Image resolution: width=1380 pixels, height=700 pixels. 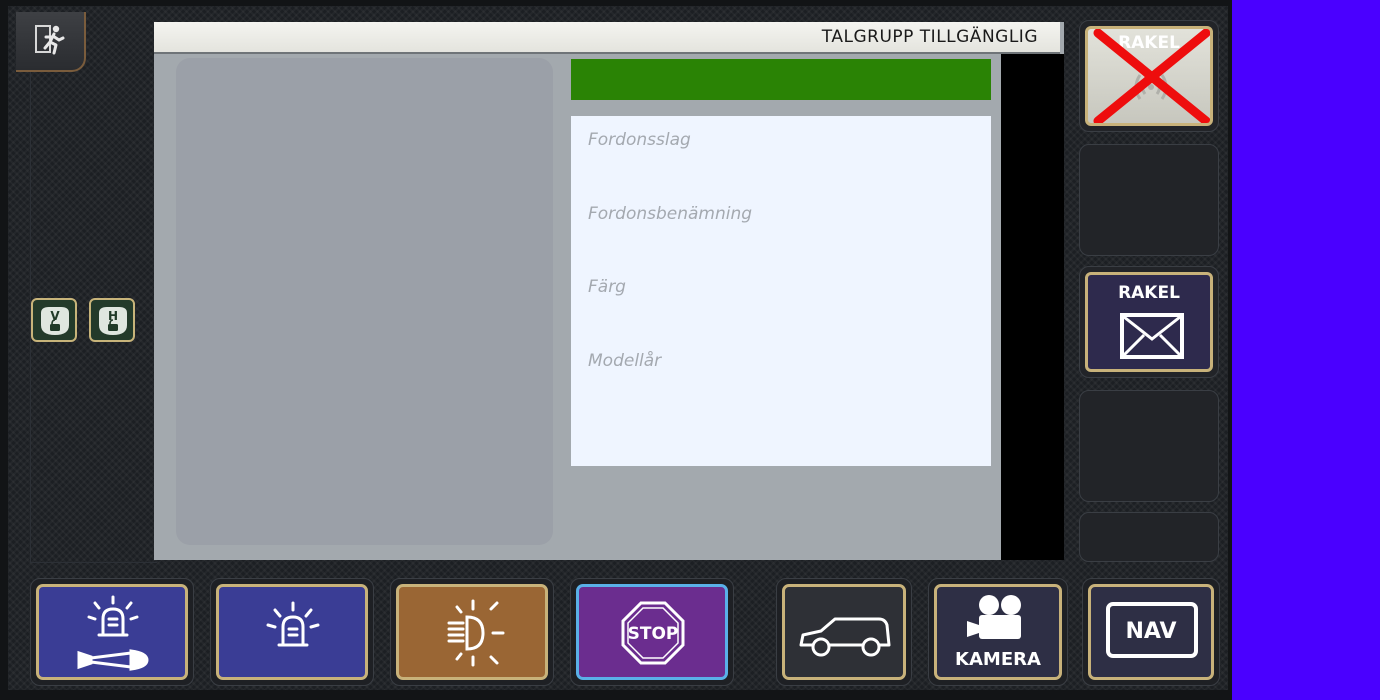 What do you see at coordinates (625, 361) in the screenshot?
I see `field-label-model-year: Modellår` at bounding box center [625, 361].